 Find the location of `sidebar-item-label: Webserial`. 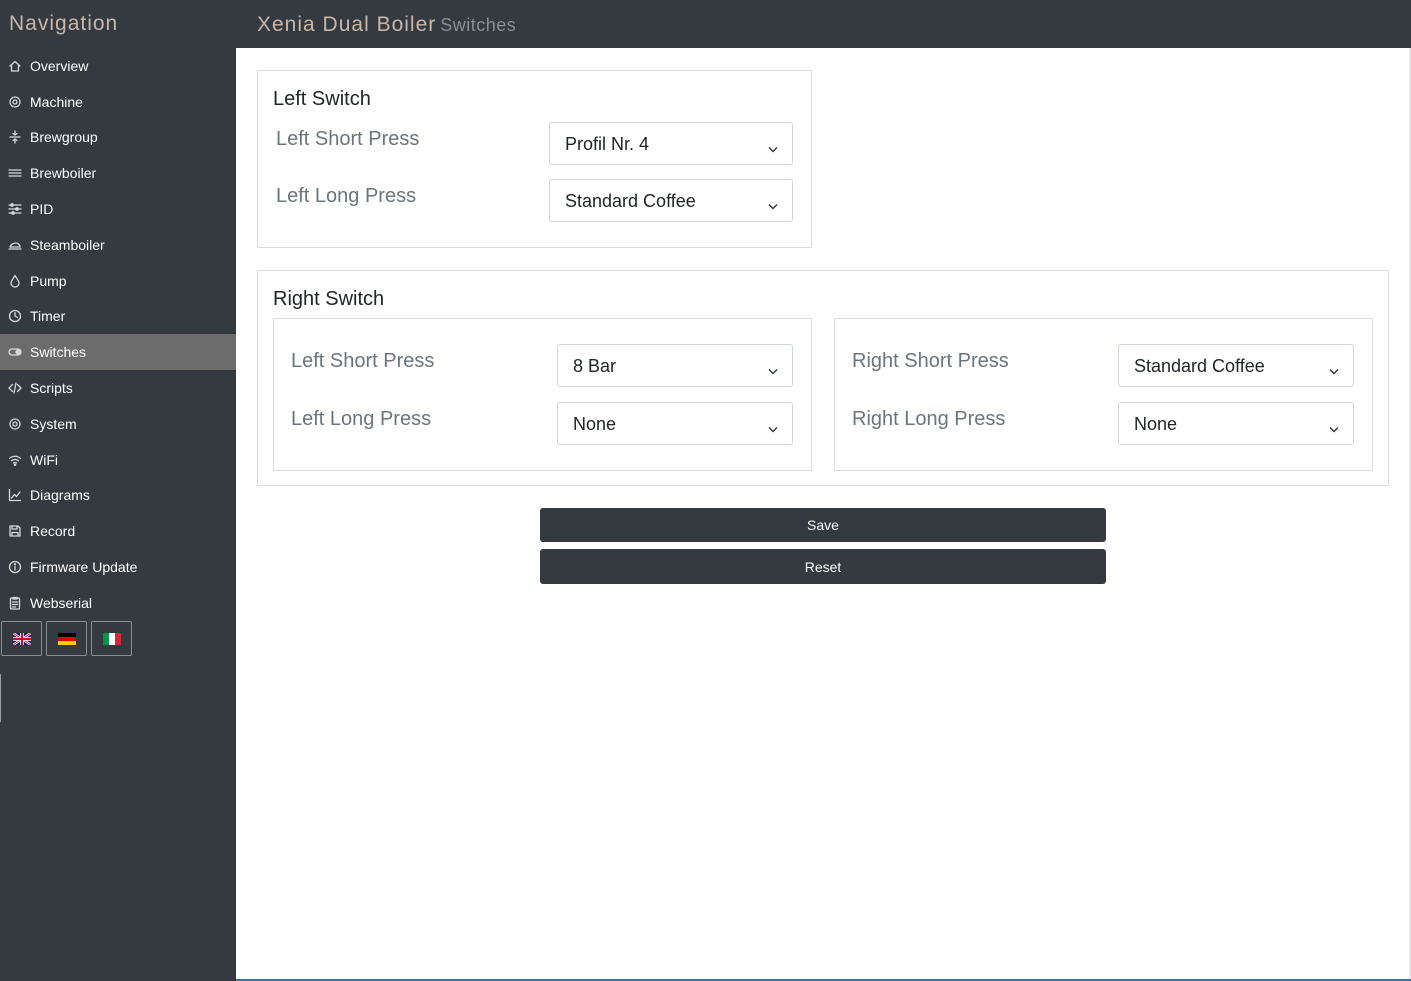

sidebar-item-label: Webserial is located at coordinates (61, 602).